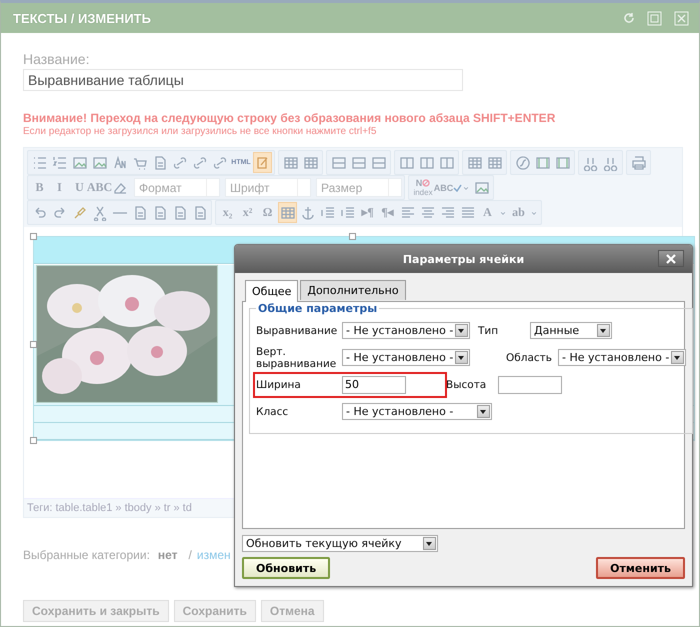 Image resolution: width=700 pixels, height=627 pixels. Describe the element at coordinates (530, 385) in the screenshot. I see `input-field` at that location.